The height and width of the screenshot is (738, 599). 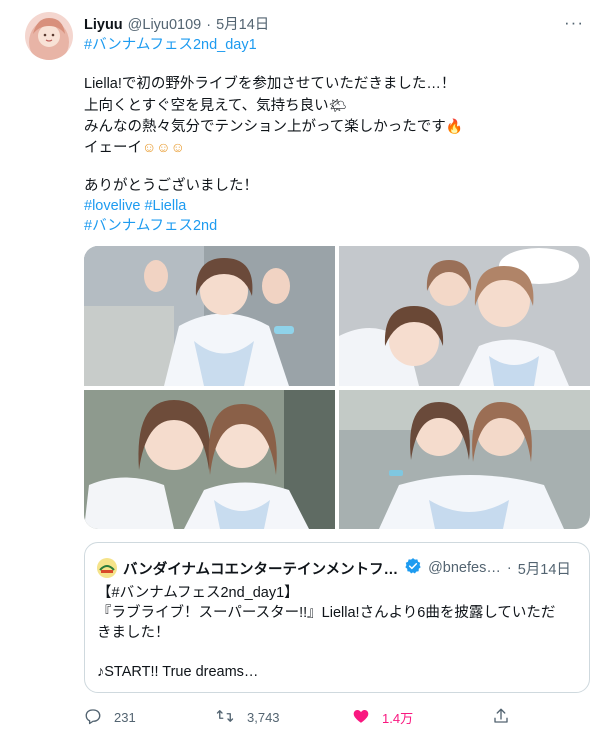 I want to click on quoted-text-line-1: 【#バンナムフェス2nd_day1】, so click(x=198, y=593).